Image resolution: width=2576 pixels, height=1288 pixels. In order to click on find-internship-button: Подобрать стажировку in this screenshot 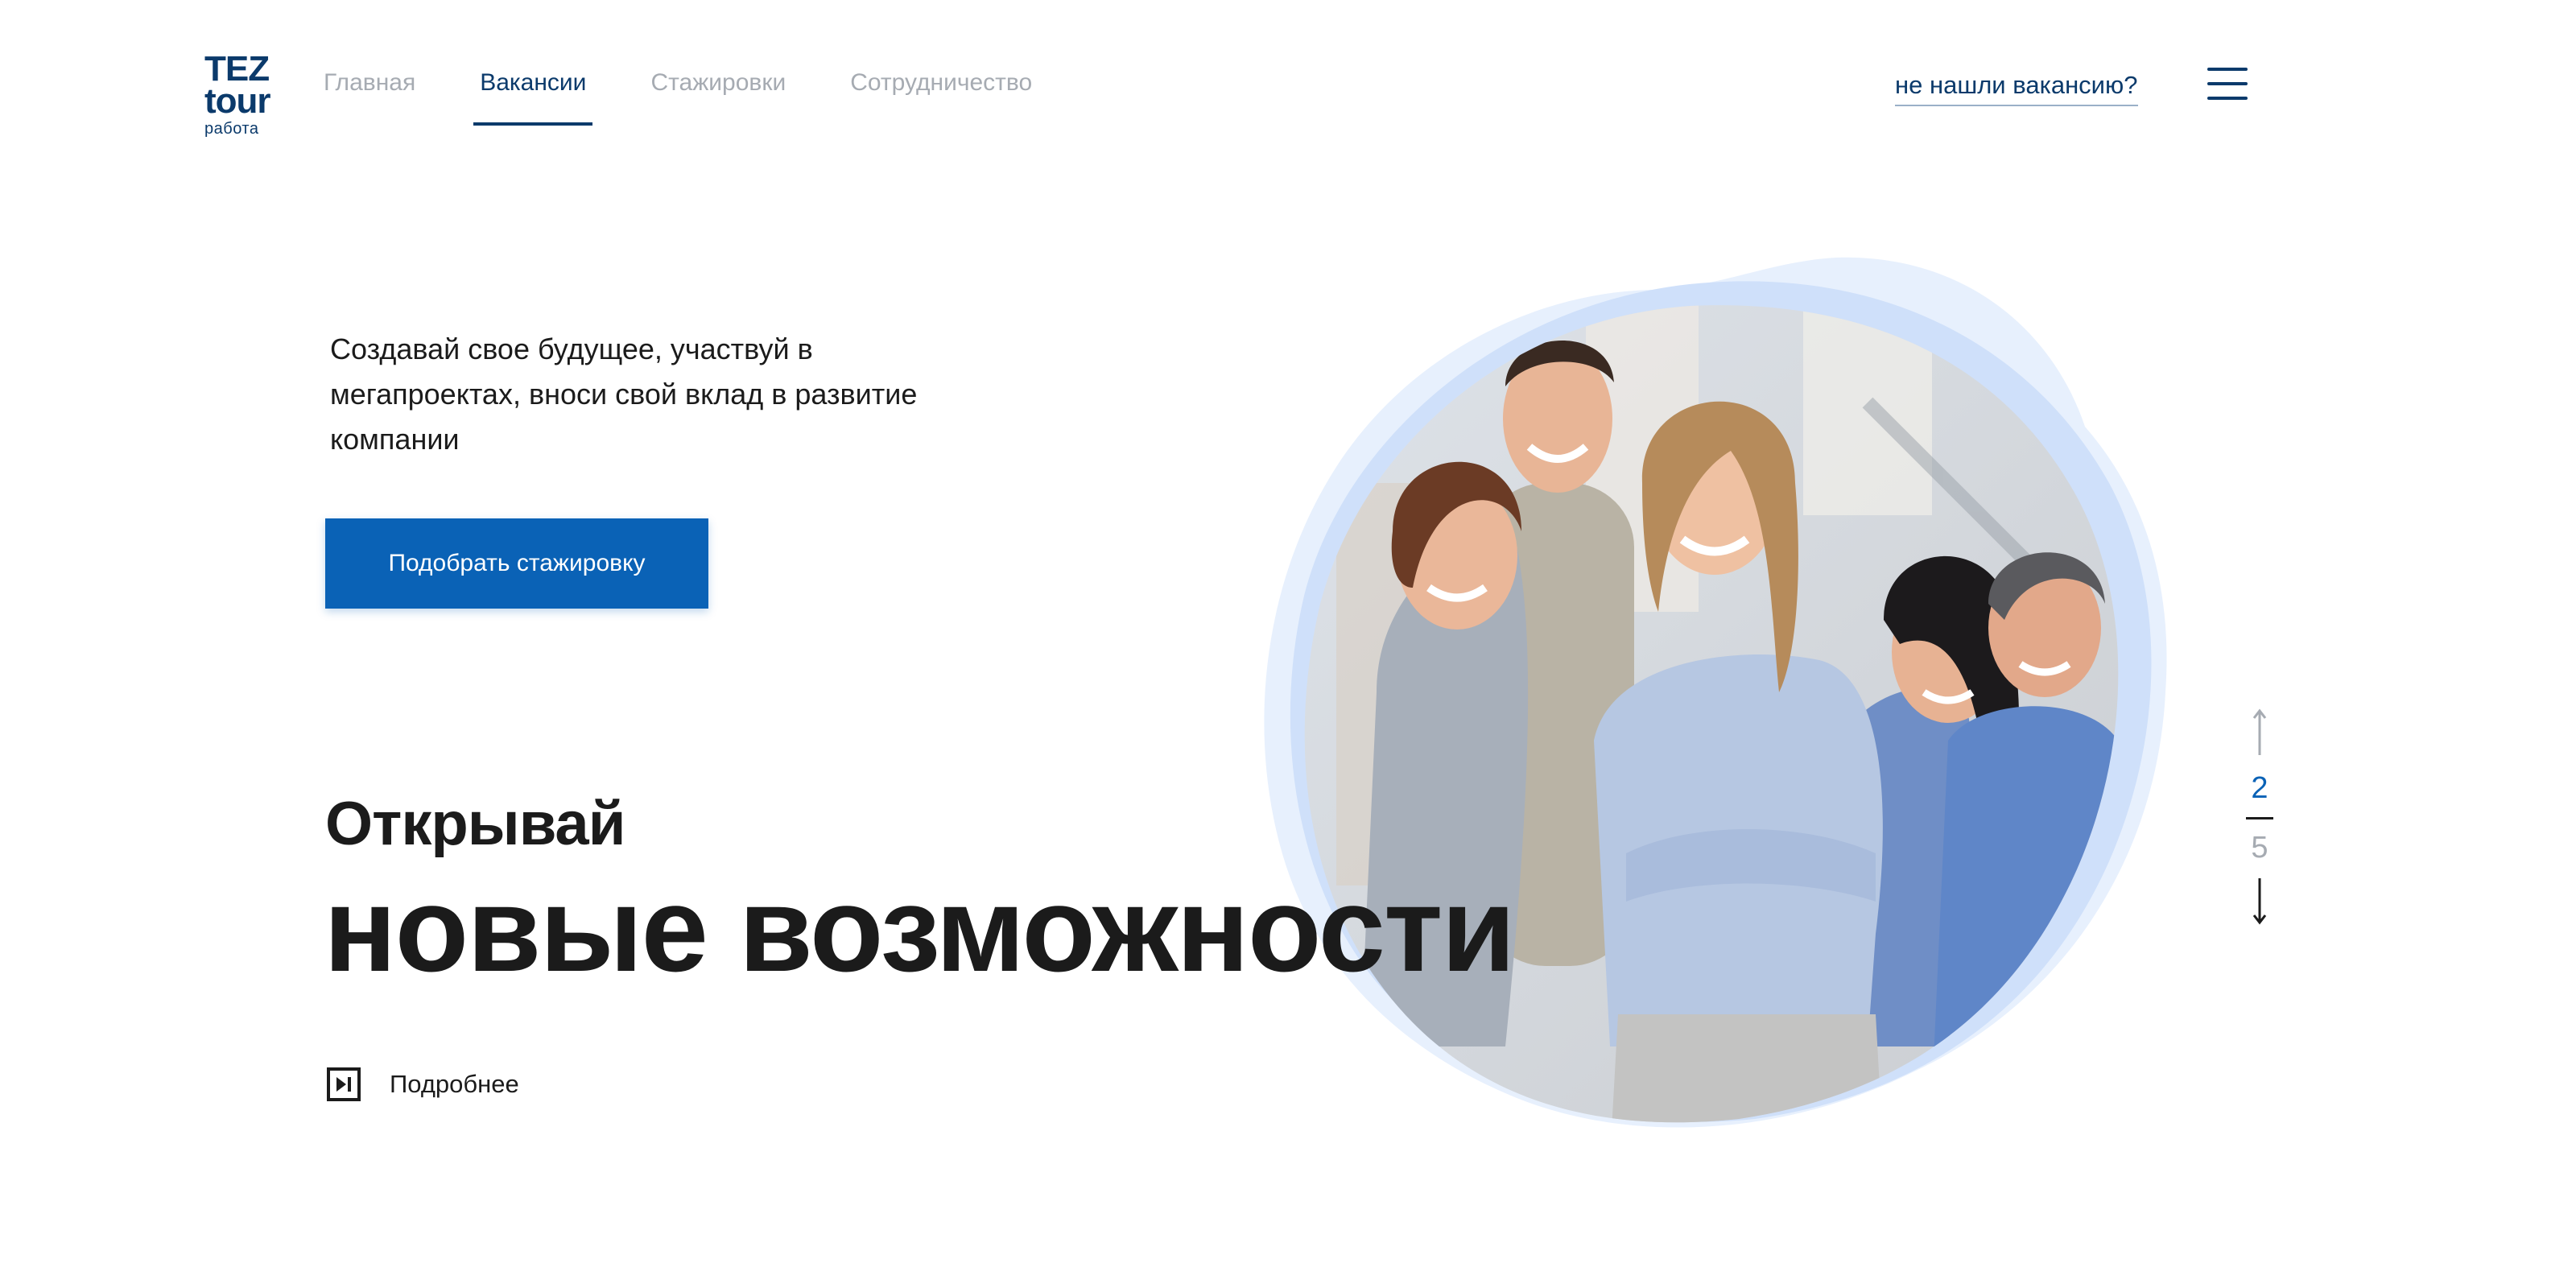, I will do `click(516, 563)`.